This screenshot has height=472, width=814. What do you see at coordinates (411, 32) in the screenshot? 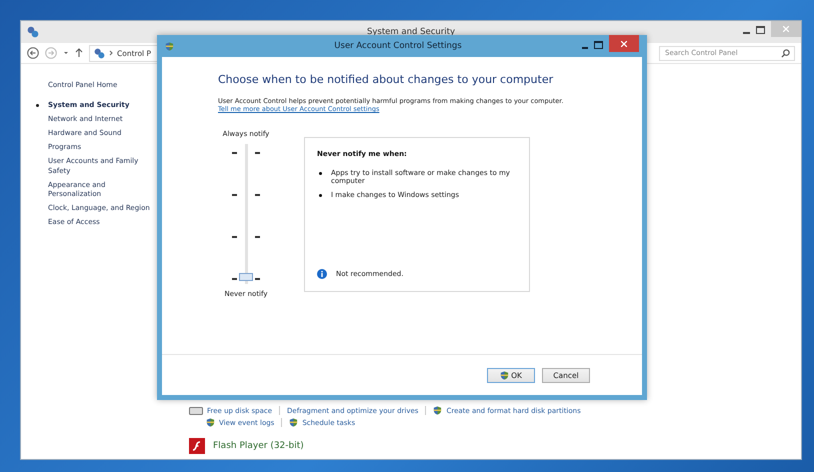
I see `window-title: System and Security` at bounding box center [411, 32].